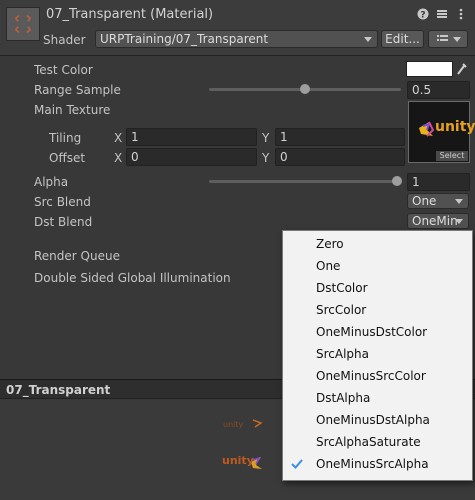  Describe the element at coordinates (72, 110) in the screenshot. I see `main-texture-label: Main Texture` at that location.